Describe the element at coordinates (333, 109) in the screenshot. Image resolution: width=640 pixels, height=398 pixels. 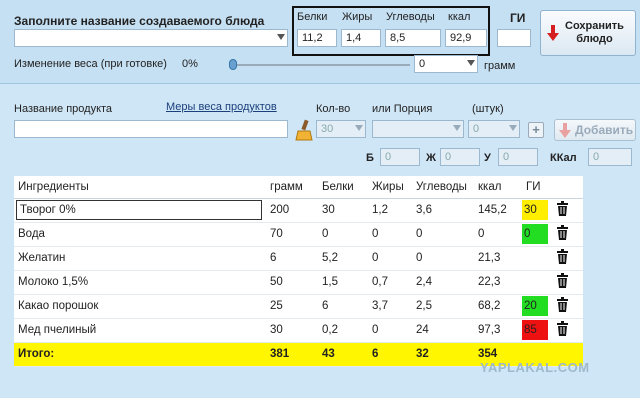
I see `qty-label: Кол-во` at that location.